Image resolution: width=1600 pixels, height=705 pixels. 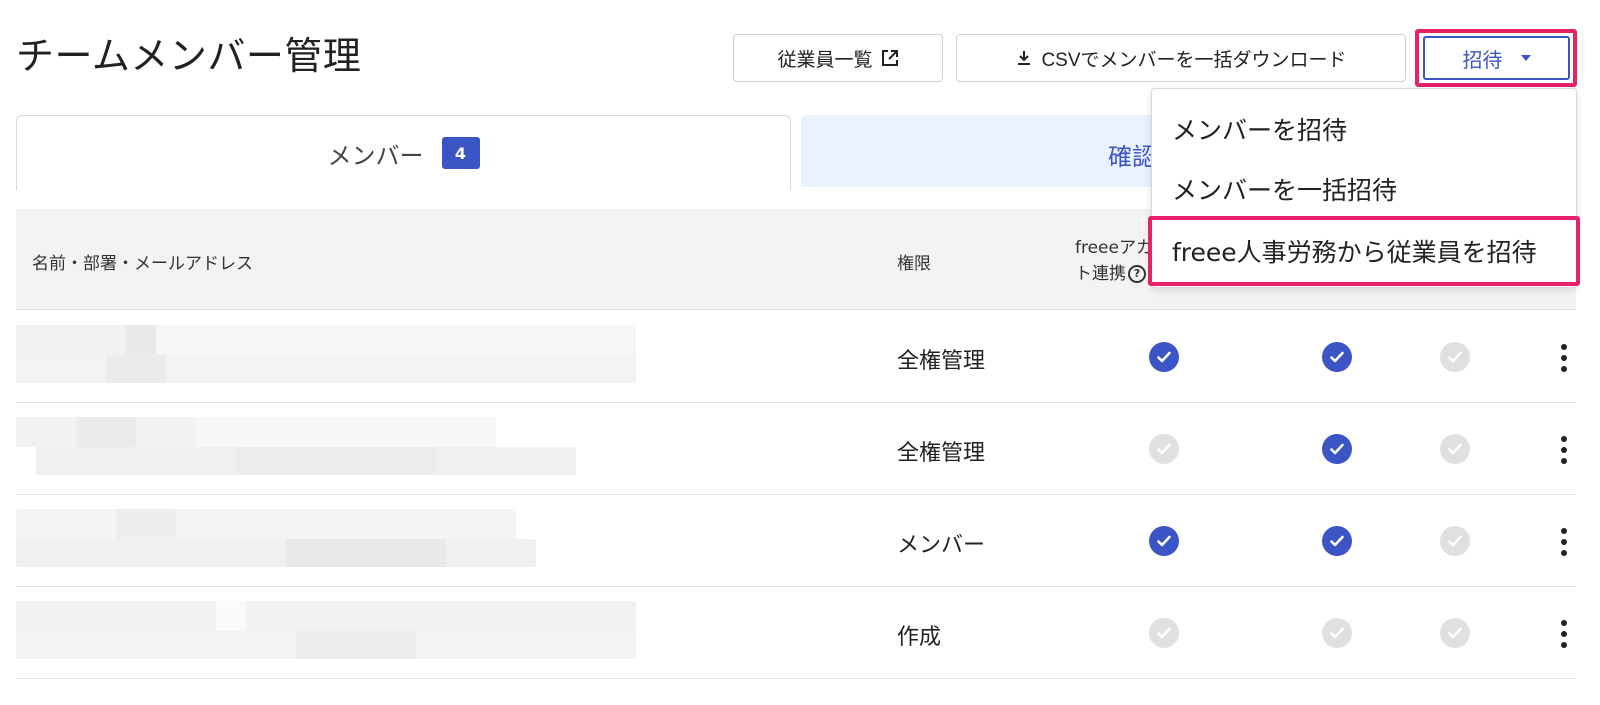 What do you see at coordinates (941, 545) in the screenshot?
I see `role-cell: メンバー` at bounding box center [941, 545].